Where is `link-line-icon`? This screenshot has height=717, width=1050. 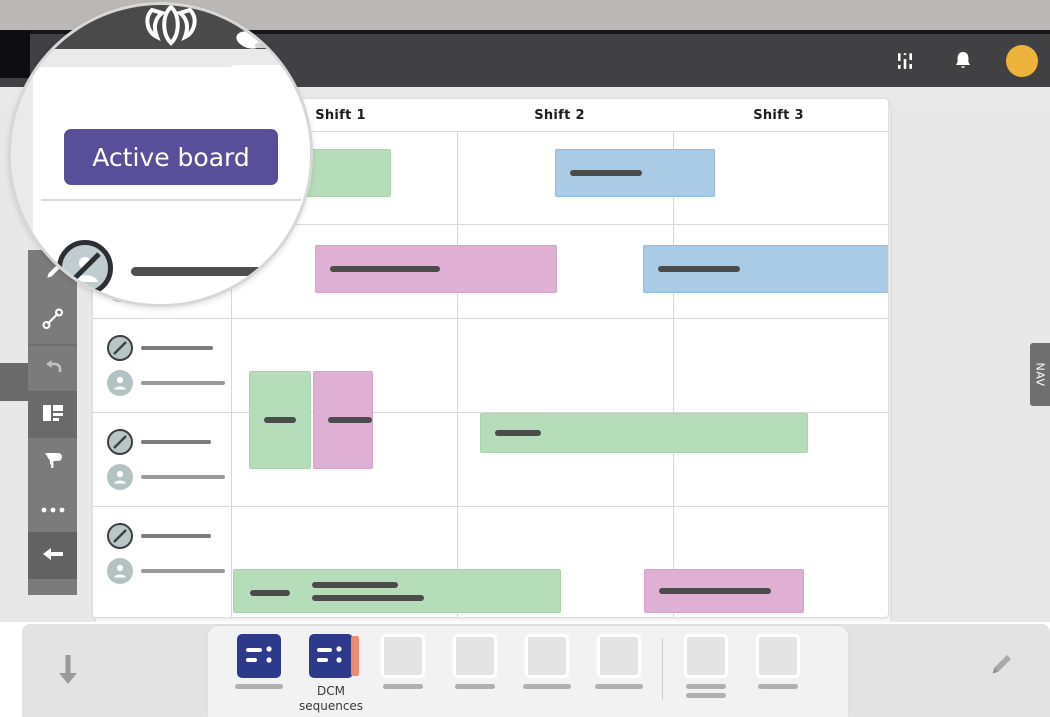 link-line-icon is located at coordinates (53, 321).